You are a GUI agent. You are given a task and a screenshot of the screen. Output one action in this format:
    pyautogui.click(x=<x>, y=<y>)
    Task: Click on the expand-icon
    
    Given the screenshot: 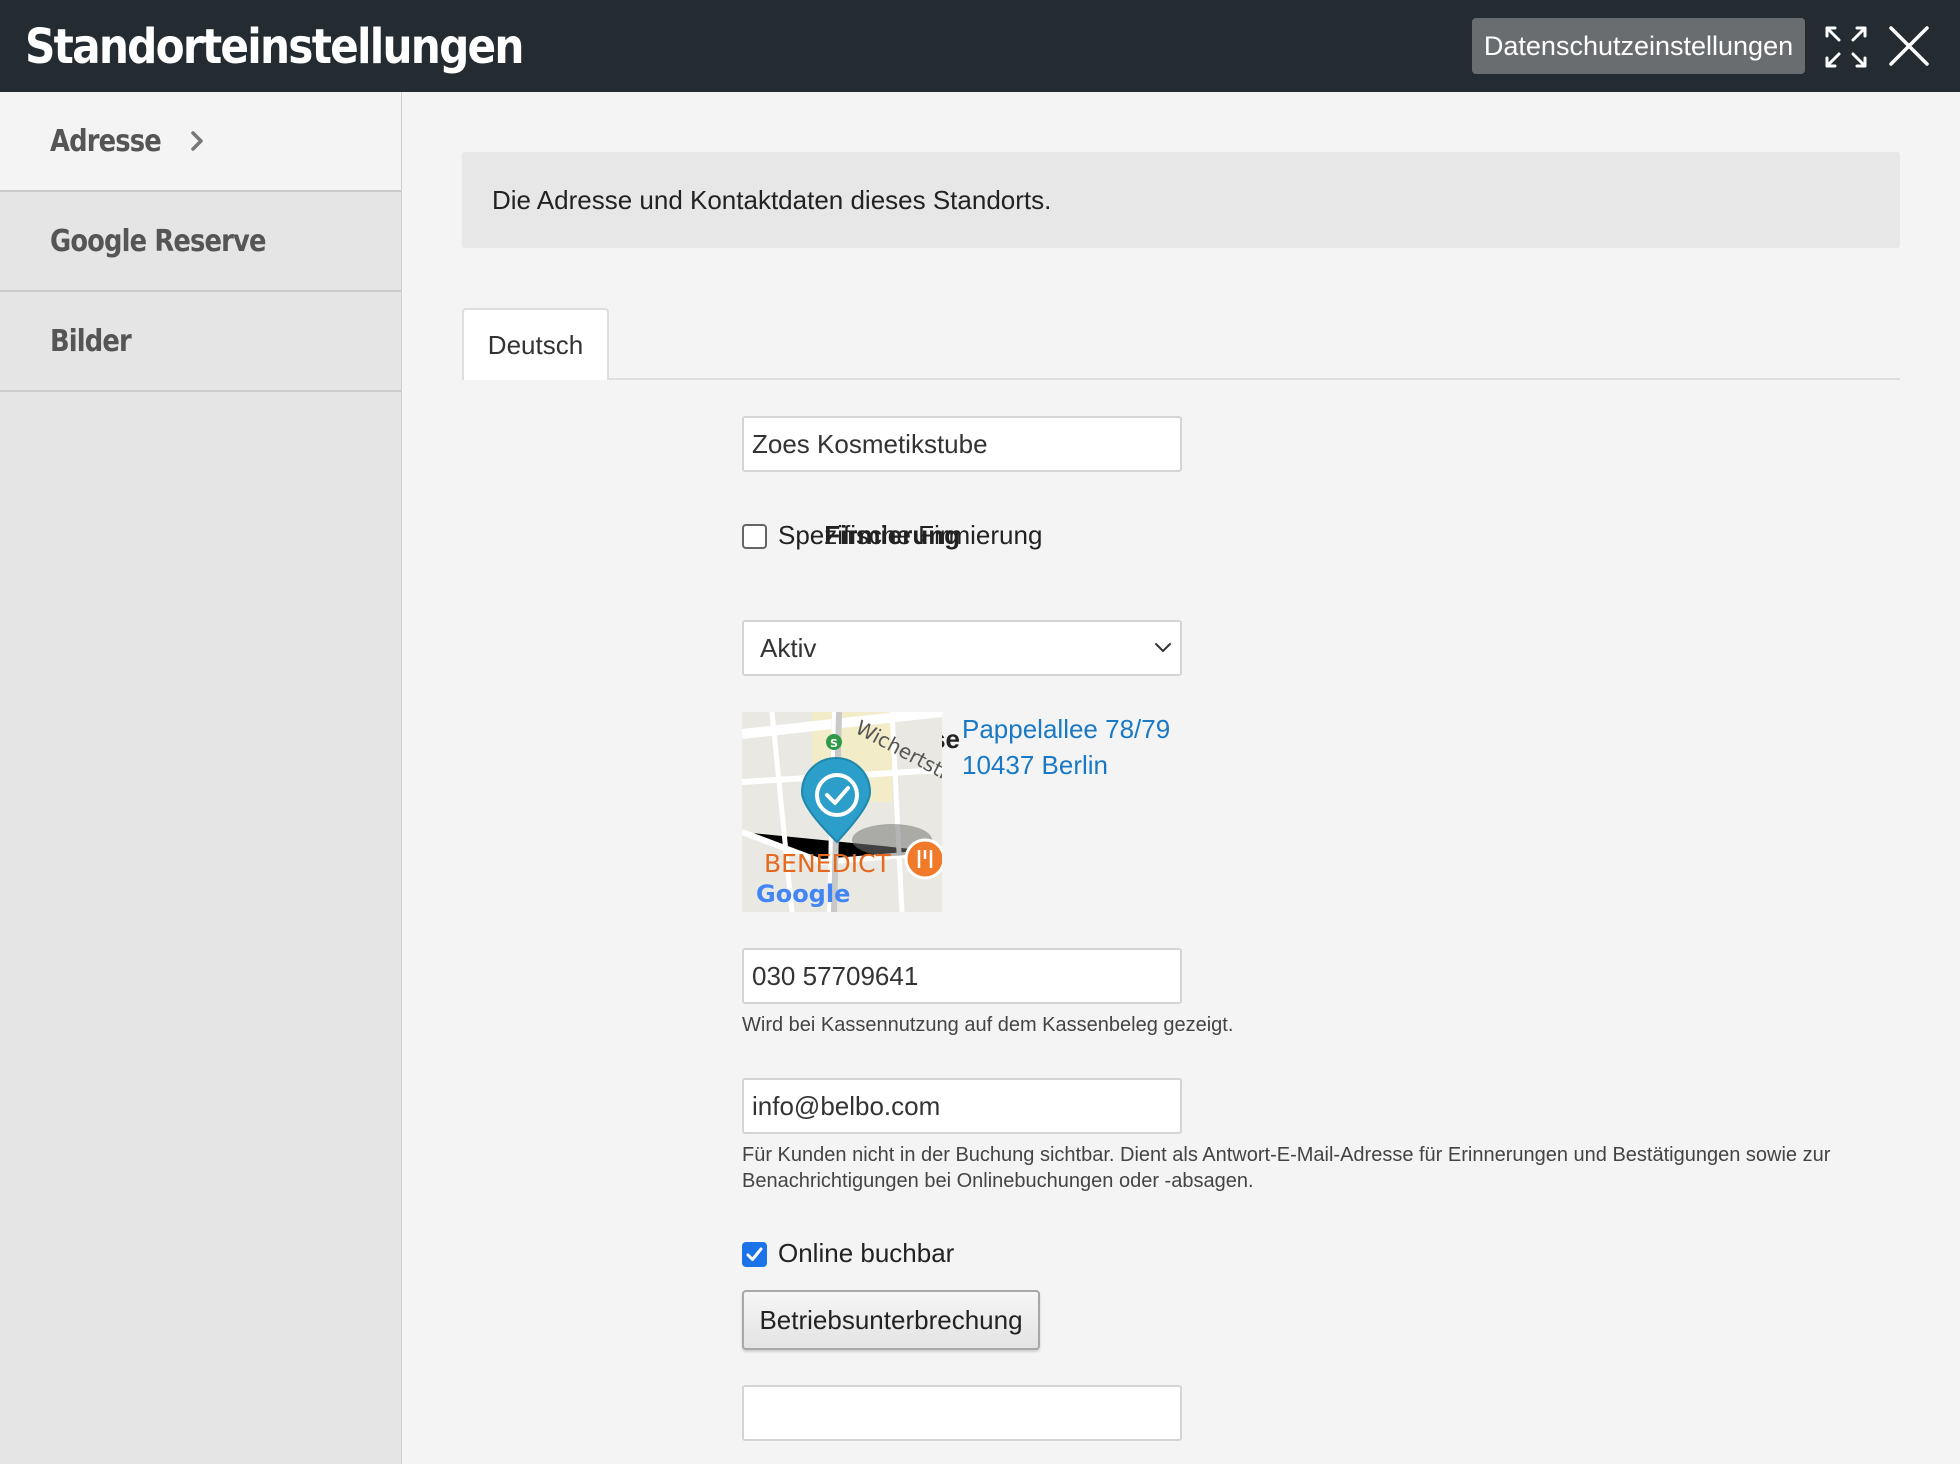 What is the action you would take?
    pyautogui.click(x=1846, y=47)
    